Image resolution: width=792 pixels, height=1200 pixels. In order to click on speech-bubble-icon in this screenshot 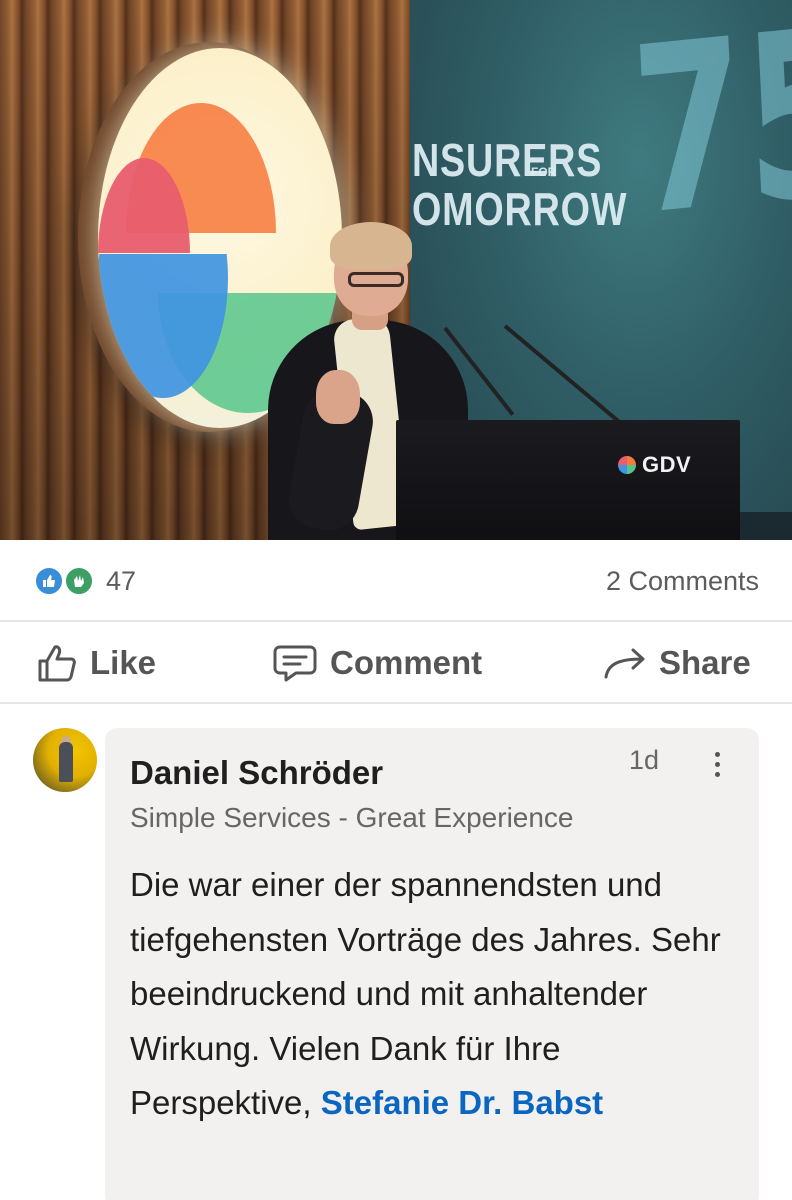, I will do `click(295, 663)`.